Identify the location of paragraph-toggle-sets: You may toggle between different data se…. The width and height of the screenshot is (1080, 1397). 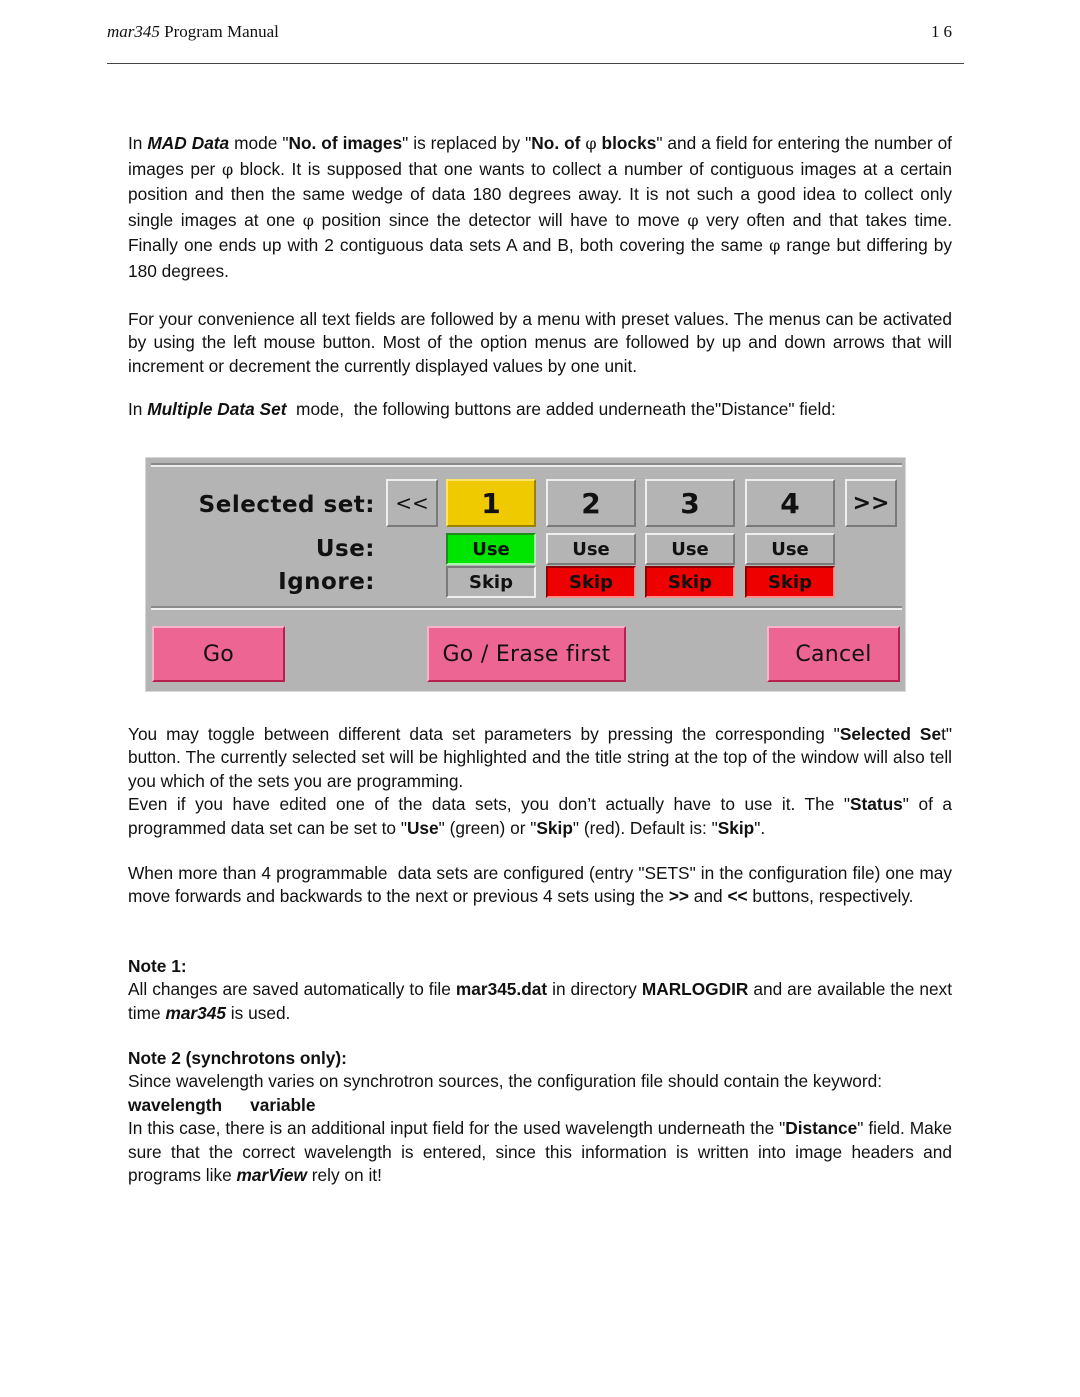
(540, 781).